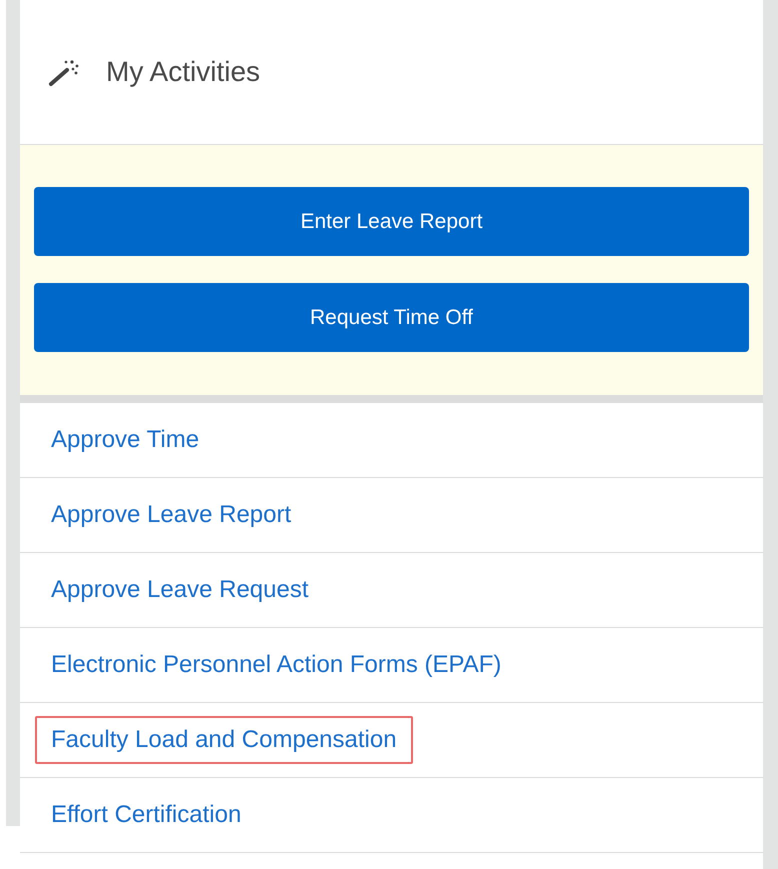 Image resolution: width=778 pixels, height=869 pixels. What do you see at coordinates (276, 665) in the screenshot?
I see `activity-link: Electronic Personnel Action Forms (EPAF)` at bounding box center [276, 665].